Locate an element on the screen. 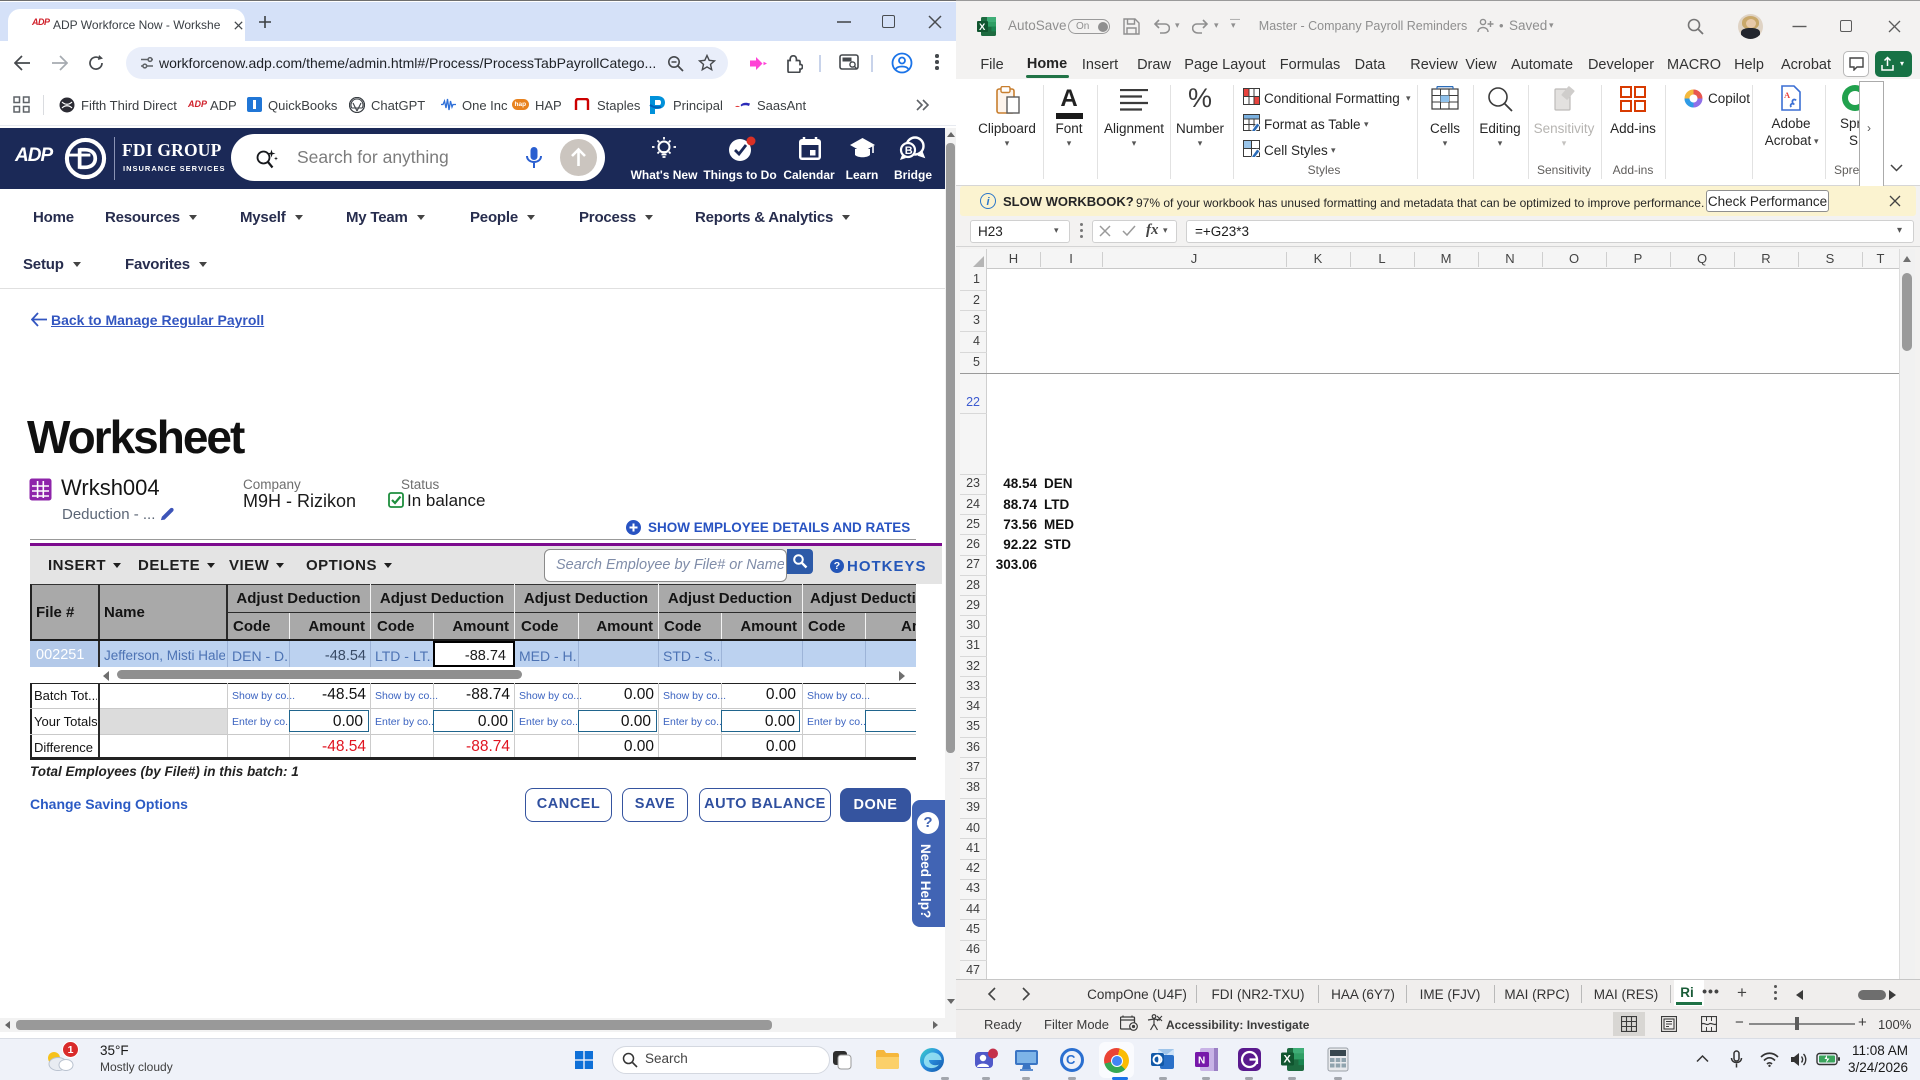  svg-text: B is located at coordinates (909, 151).